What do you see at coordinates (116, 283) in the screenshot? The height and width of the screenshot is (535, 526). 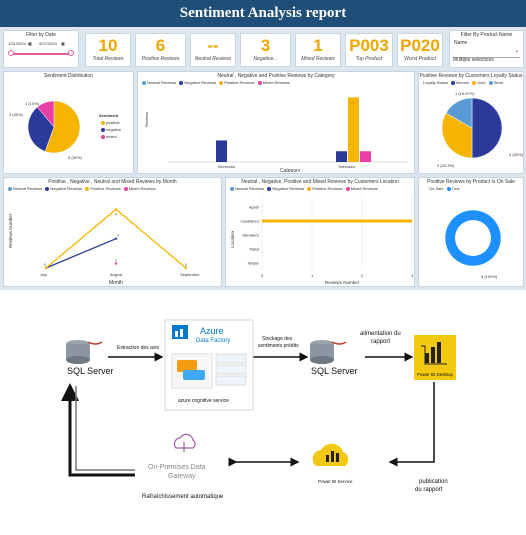 I see `x-axis-label: Month` at bounding box center [116, 283].